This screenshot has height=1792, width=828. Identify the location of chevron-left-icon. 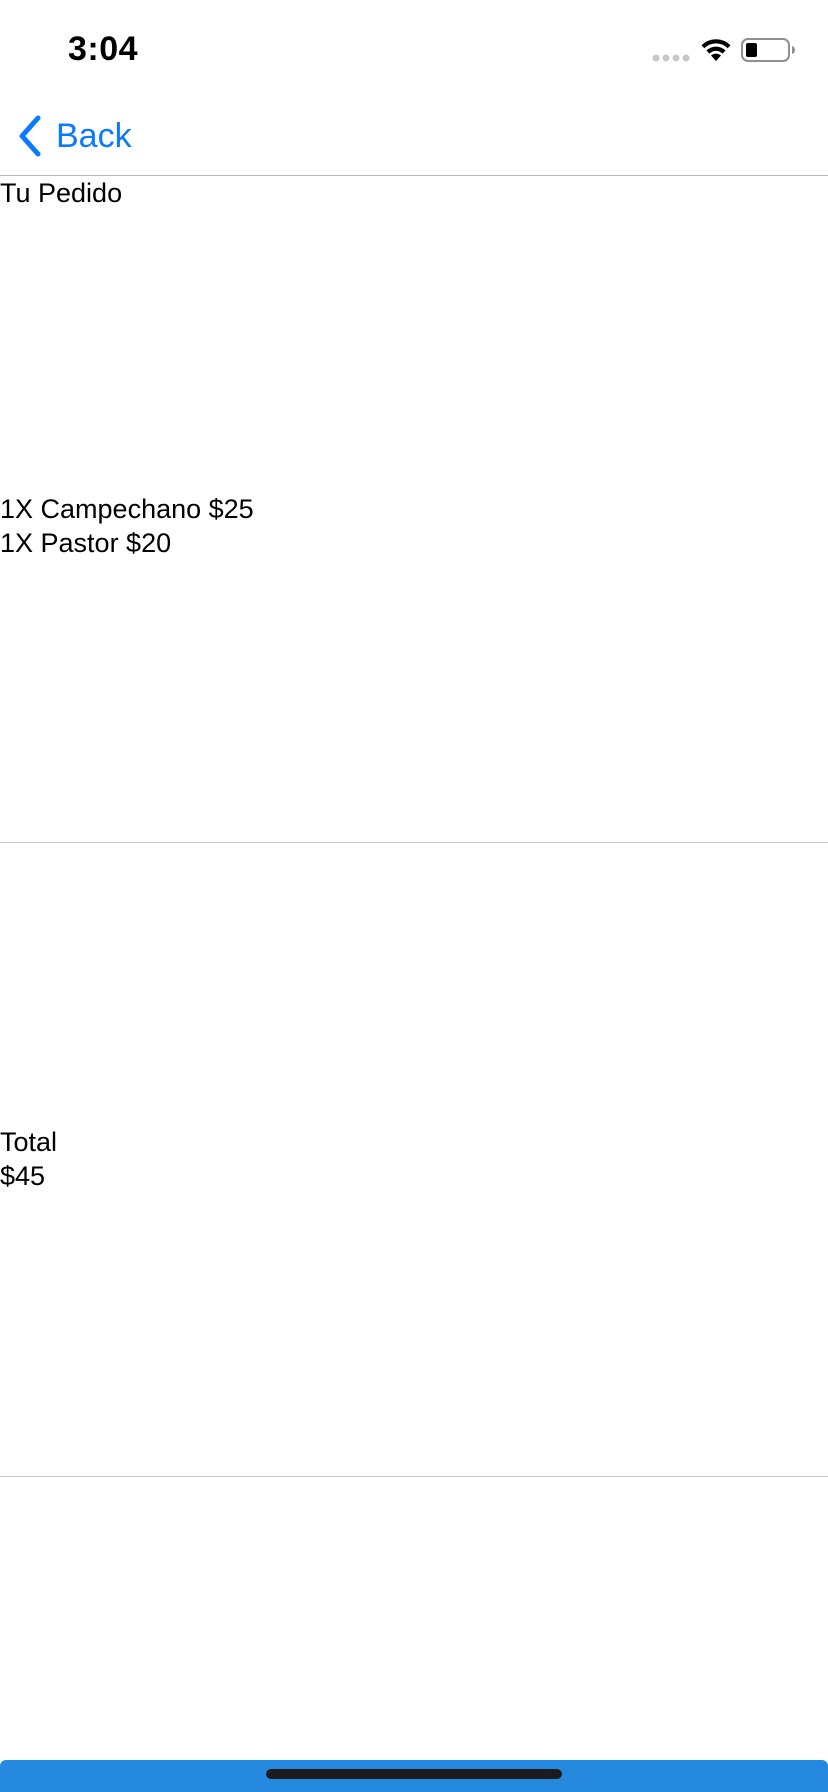
(30, 136).